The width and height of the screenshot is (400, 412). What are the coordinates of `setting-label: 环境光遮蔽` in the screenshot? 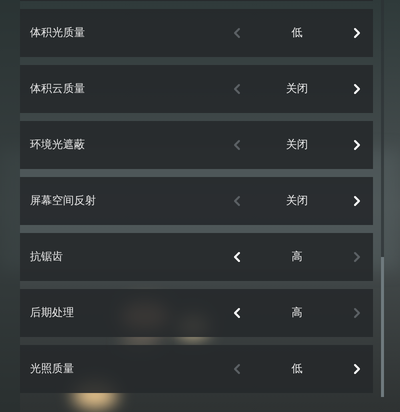 It's located at (58, 144).